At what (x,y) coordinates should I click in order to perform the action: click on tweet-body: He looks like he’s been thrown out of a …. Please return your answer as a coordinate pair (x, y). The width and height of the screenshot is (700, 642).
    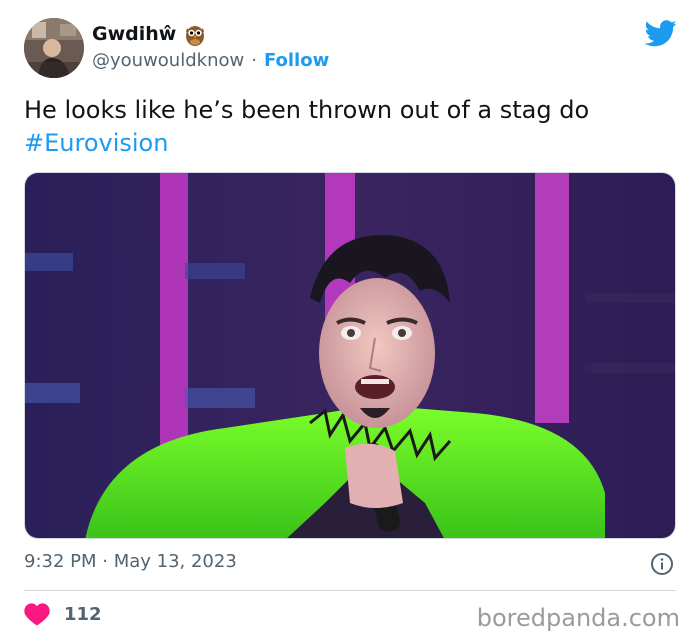
    Looking at the image, I should click on (307, 110).